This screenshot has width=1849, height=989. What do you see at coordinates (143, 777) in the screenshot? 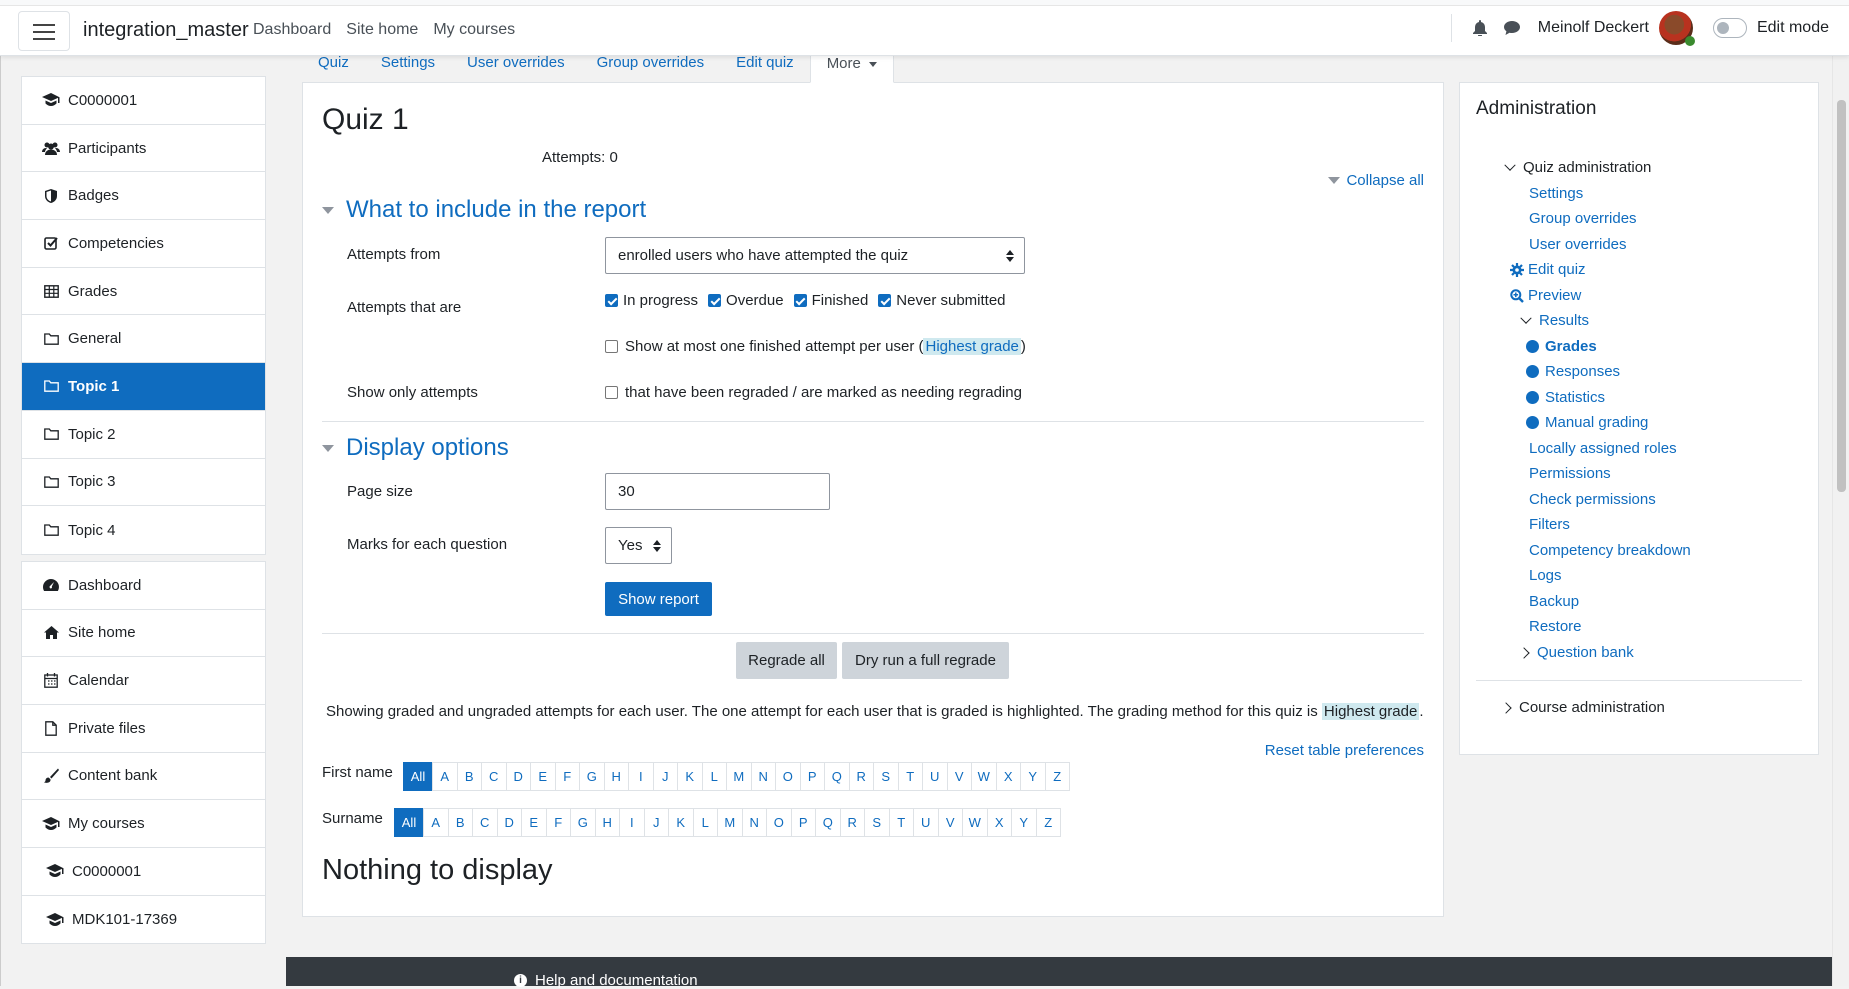
I see `drawer-item-content-bank: Content bank` at bounding box center [143, 777].